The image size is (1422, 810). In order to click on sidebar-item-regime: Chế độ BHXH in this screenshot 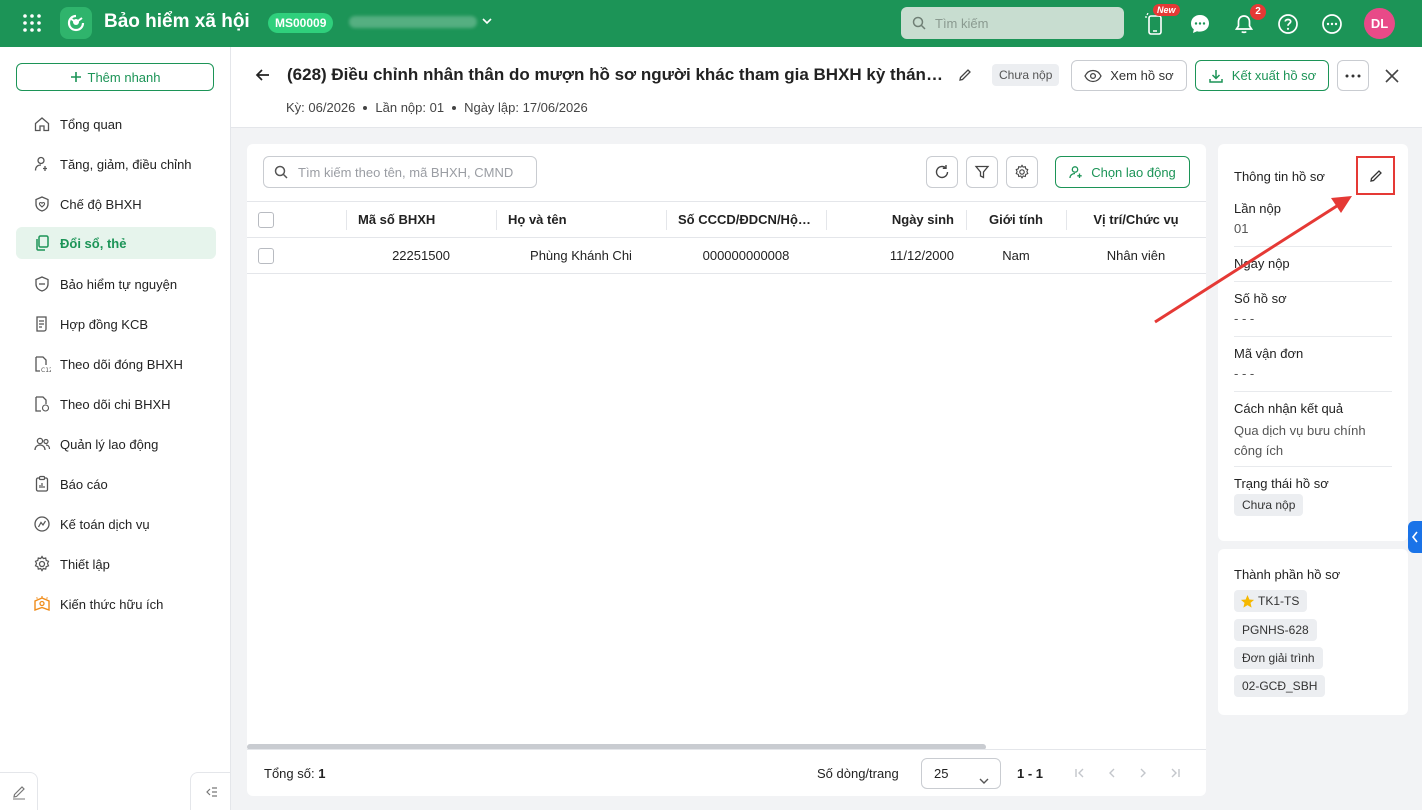, I will do `click(116, 204)`.